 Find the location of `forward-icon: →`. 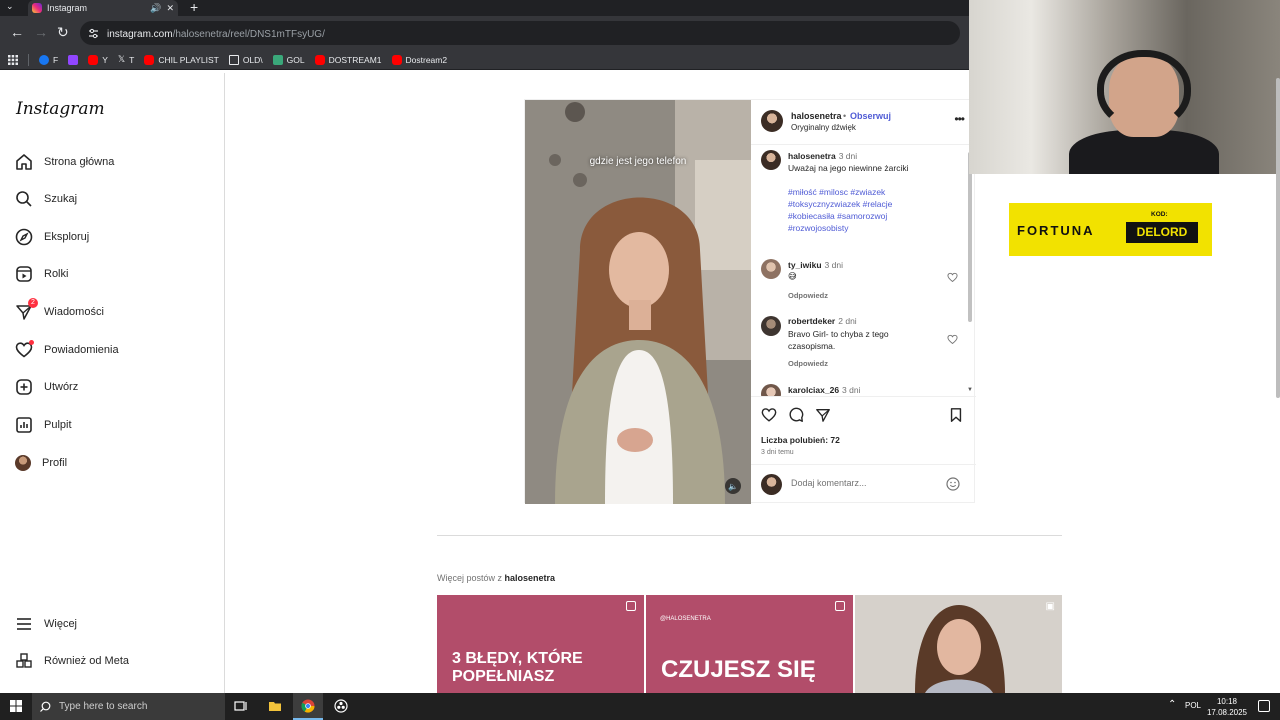

forward-icon: → is located at coordinates (41, 32).